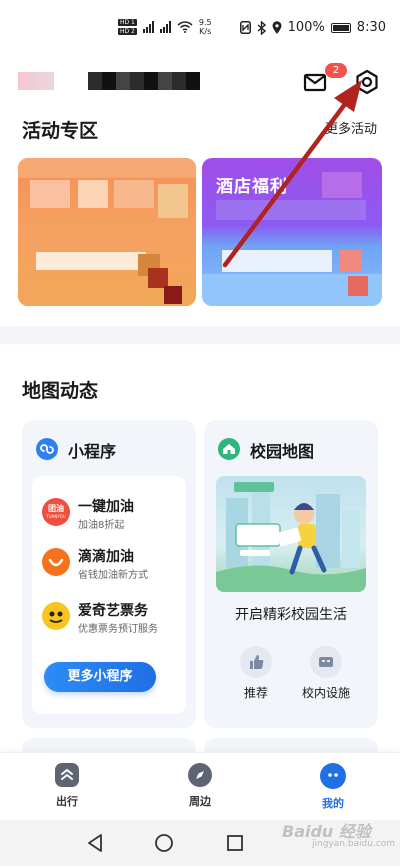 This screenshot has width=400, height=866. I want to click on campus-illustration, so click(291, 534).